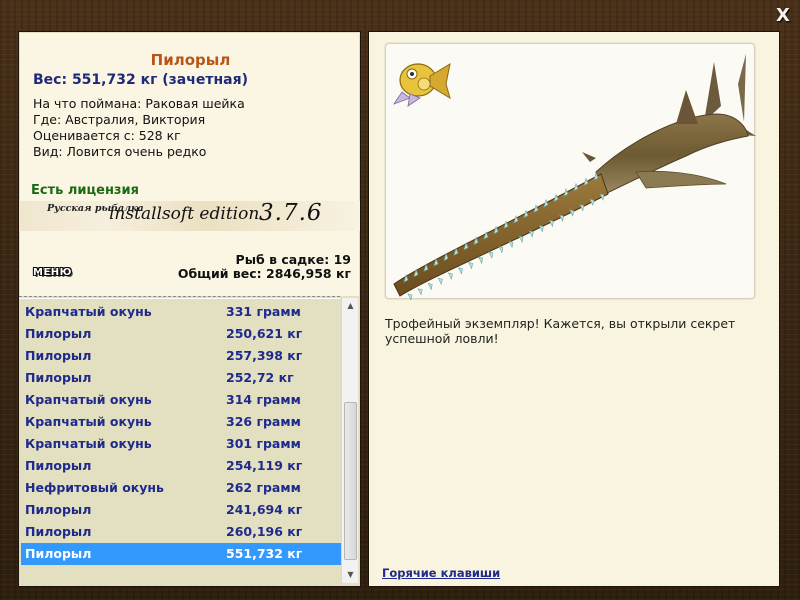 The height and width of the screenshot is (600, 800). I want to click on total-weight: Общий вес: 2846,958 кг, so click(264, 273).